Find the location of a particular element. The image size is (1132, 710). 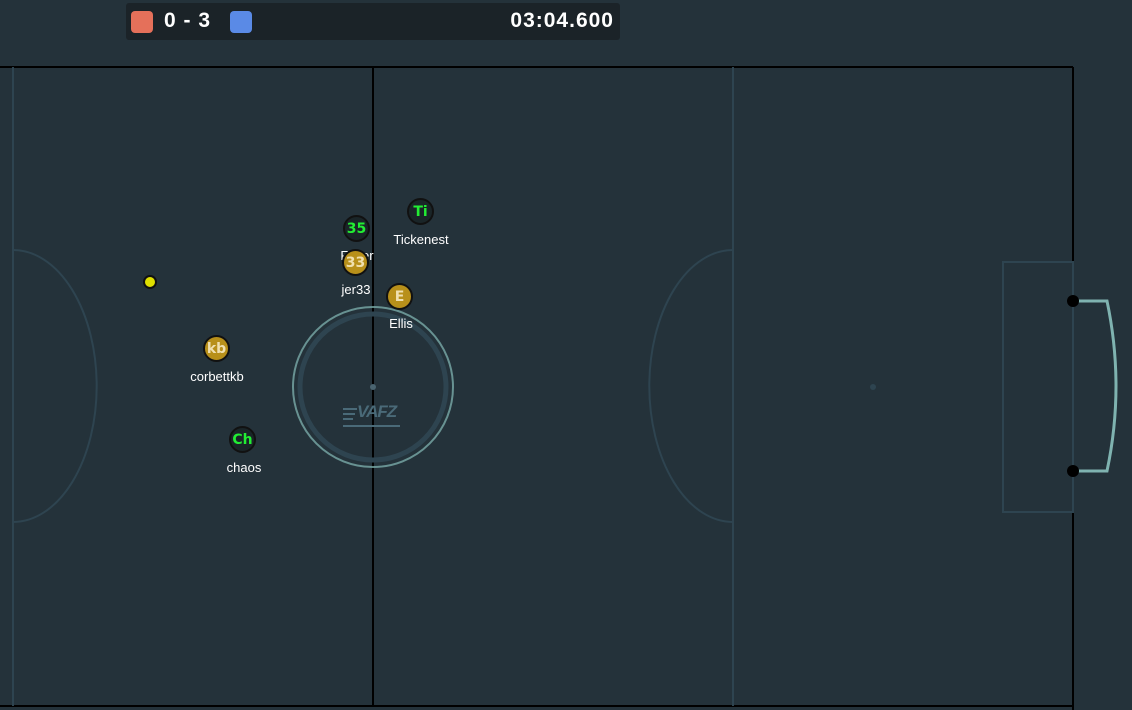

player-disc-faker: 35 is located at coordinates (356, 228).